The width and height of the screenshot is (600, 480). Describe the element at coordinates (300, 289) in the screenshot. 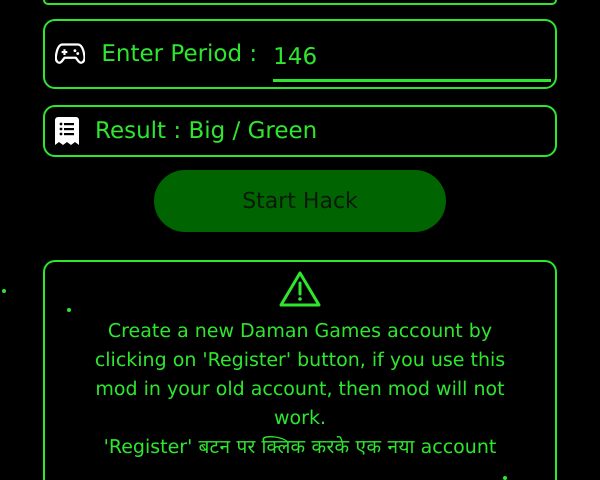

I see `warning-icon` at that location.